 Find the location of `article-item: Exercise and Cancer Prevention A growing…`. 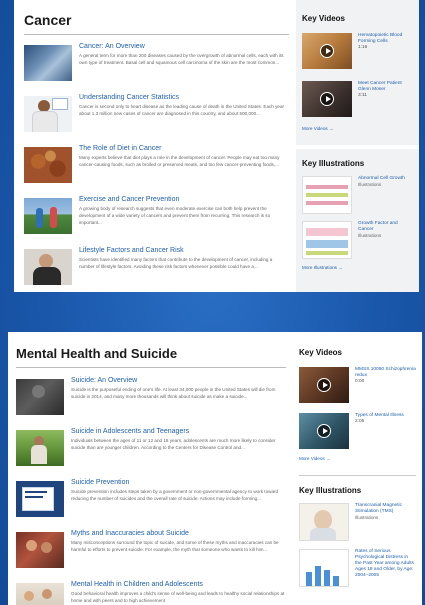

article-item: Exercise and Cancer Prevention A growing… is located at coordinates (156, 221).